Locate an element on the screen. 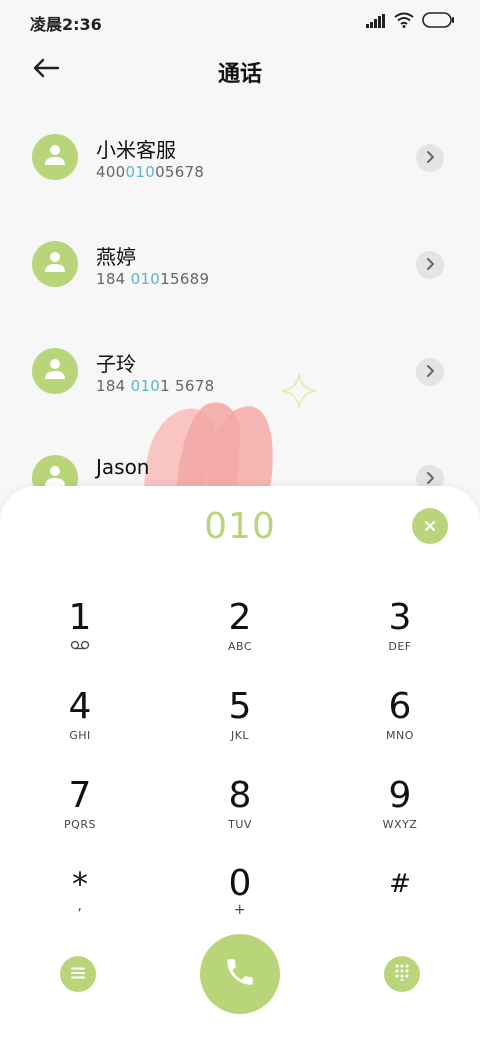 This screenshot has width=480, height=1040. key-digit: 8 is located at coordinates (240, 795).